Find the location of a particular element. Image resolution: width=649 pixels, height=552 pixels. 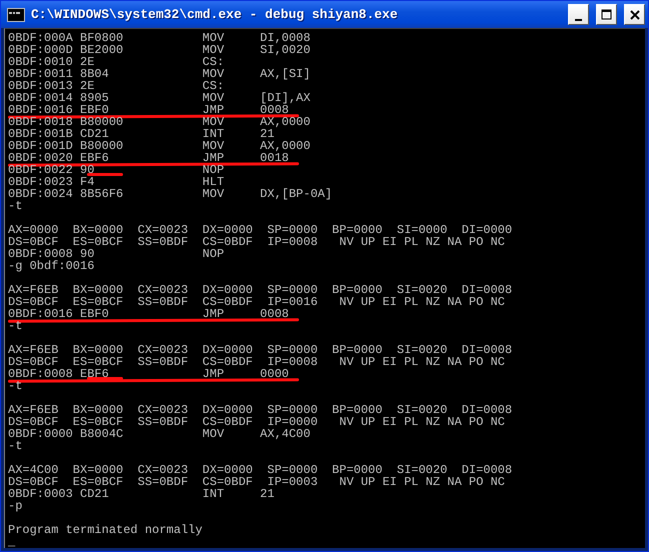

maximize-icon is located at coordinates (606, 14).